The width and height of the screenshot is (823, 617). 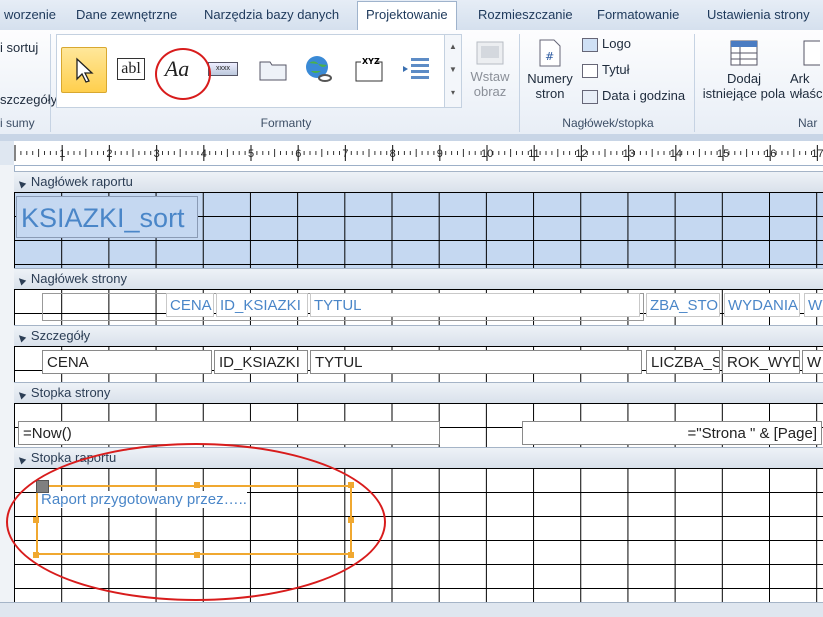 I want to click on image-icon, so click(x=490, y=53).